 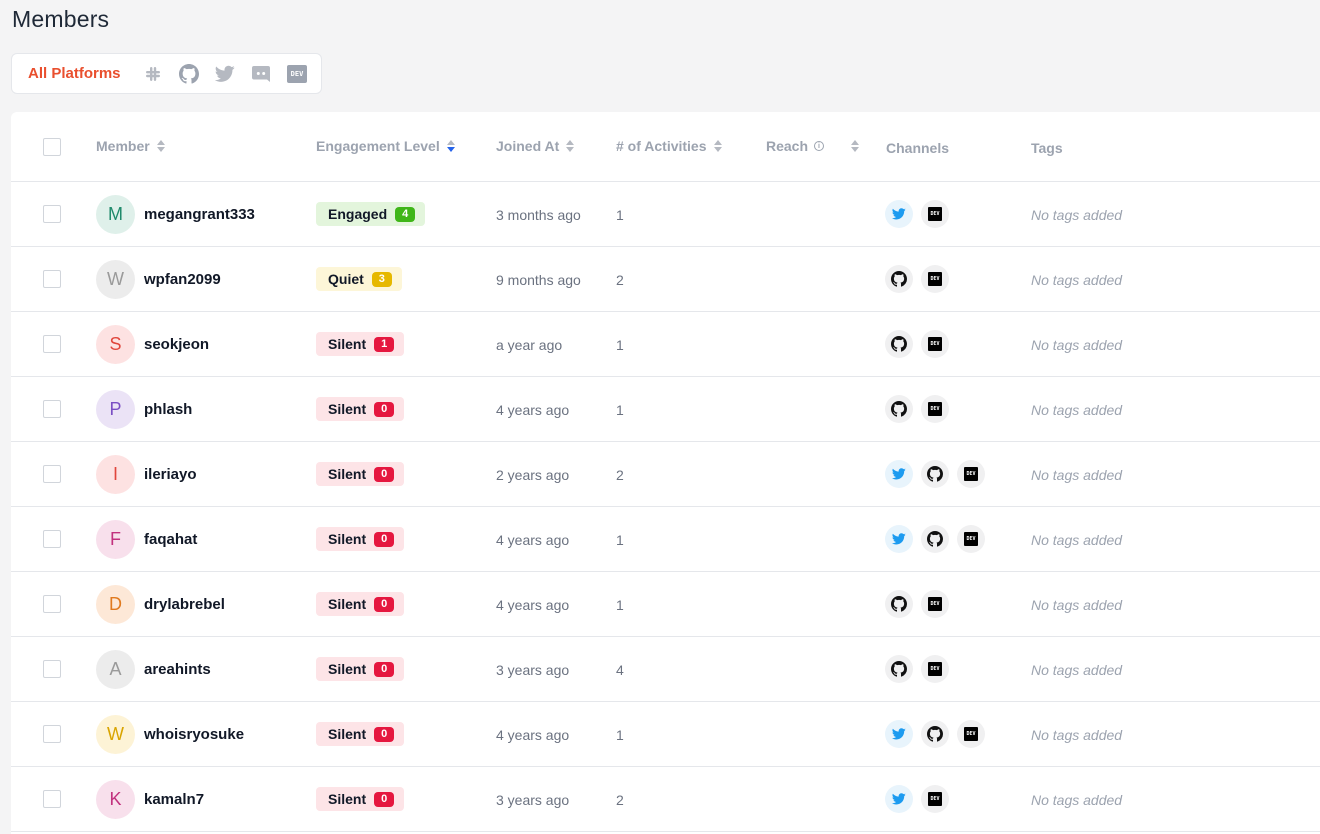 I want to click on member-name: seokjeon, so click(x=176, y=344).